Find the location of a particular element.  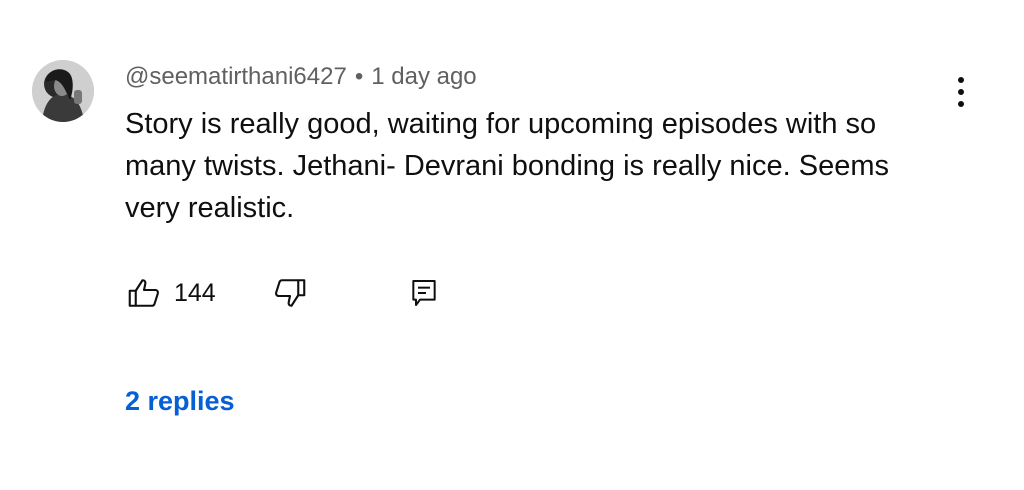

reply-icon is located at coordinates (424, 293).